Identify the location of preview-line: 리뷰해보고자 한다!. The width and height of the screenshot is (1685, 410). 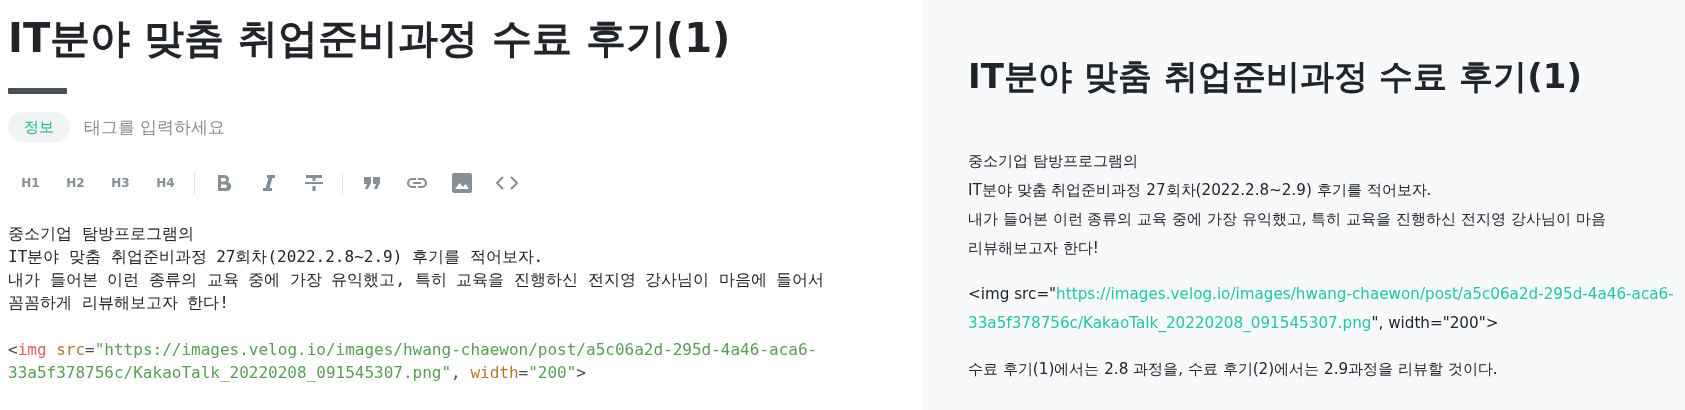
(1034, 248).